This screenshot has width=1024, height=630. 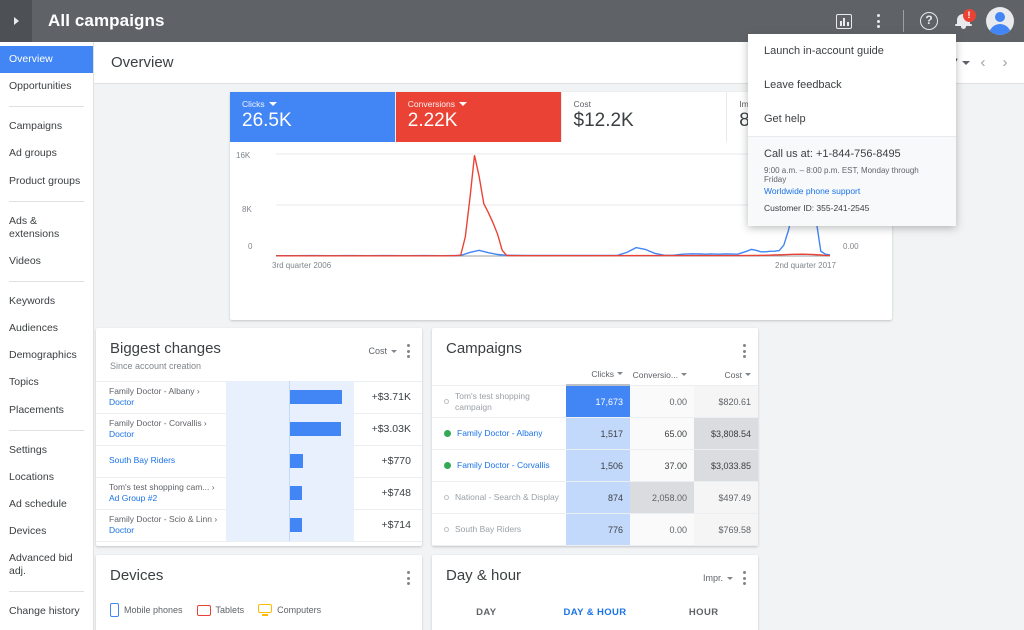 I want to click on table-row: Family Doctor - Albany › Doctor +$3.71K, so click(x=259, y=397).